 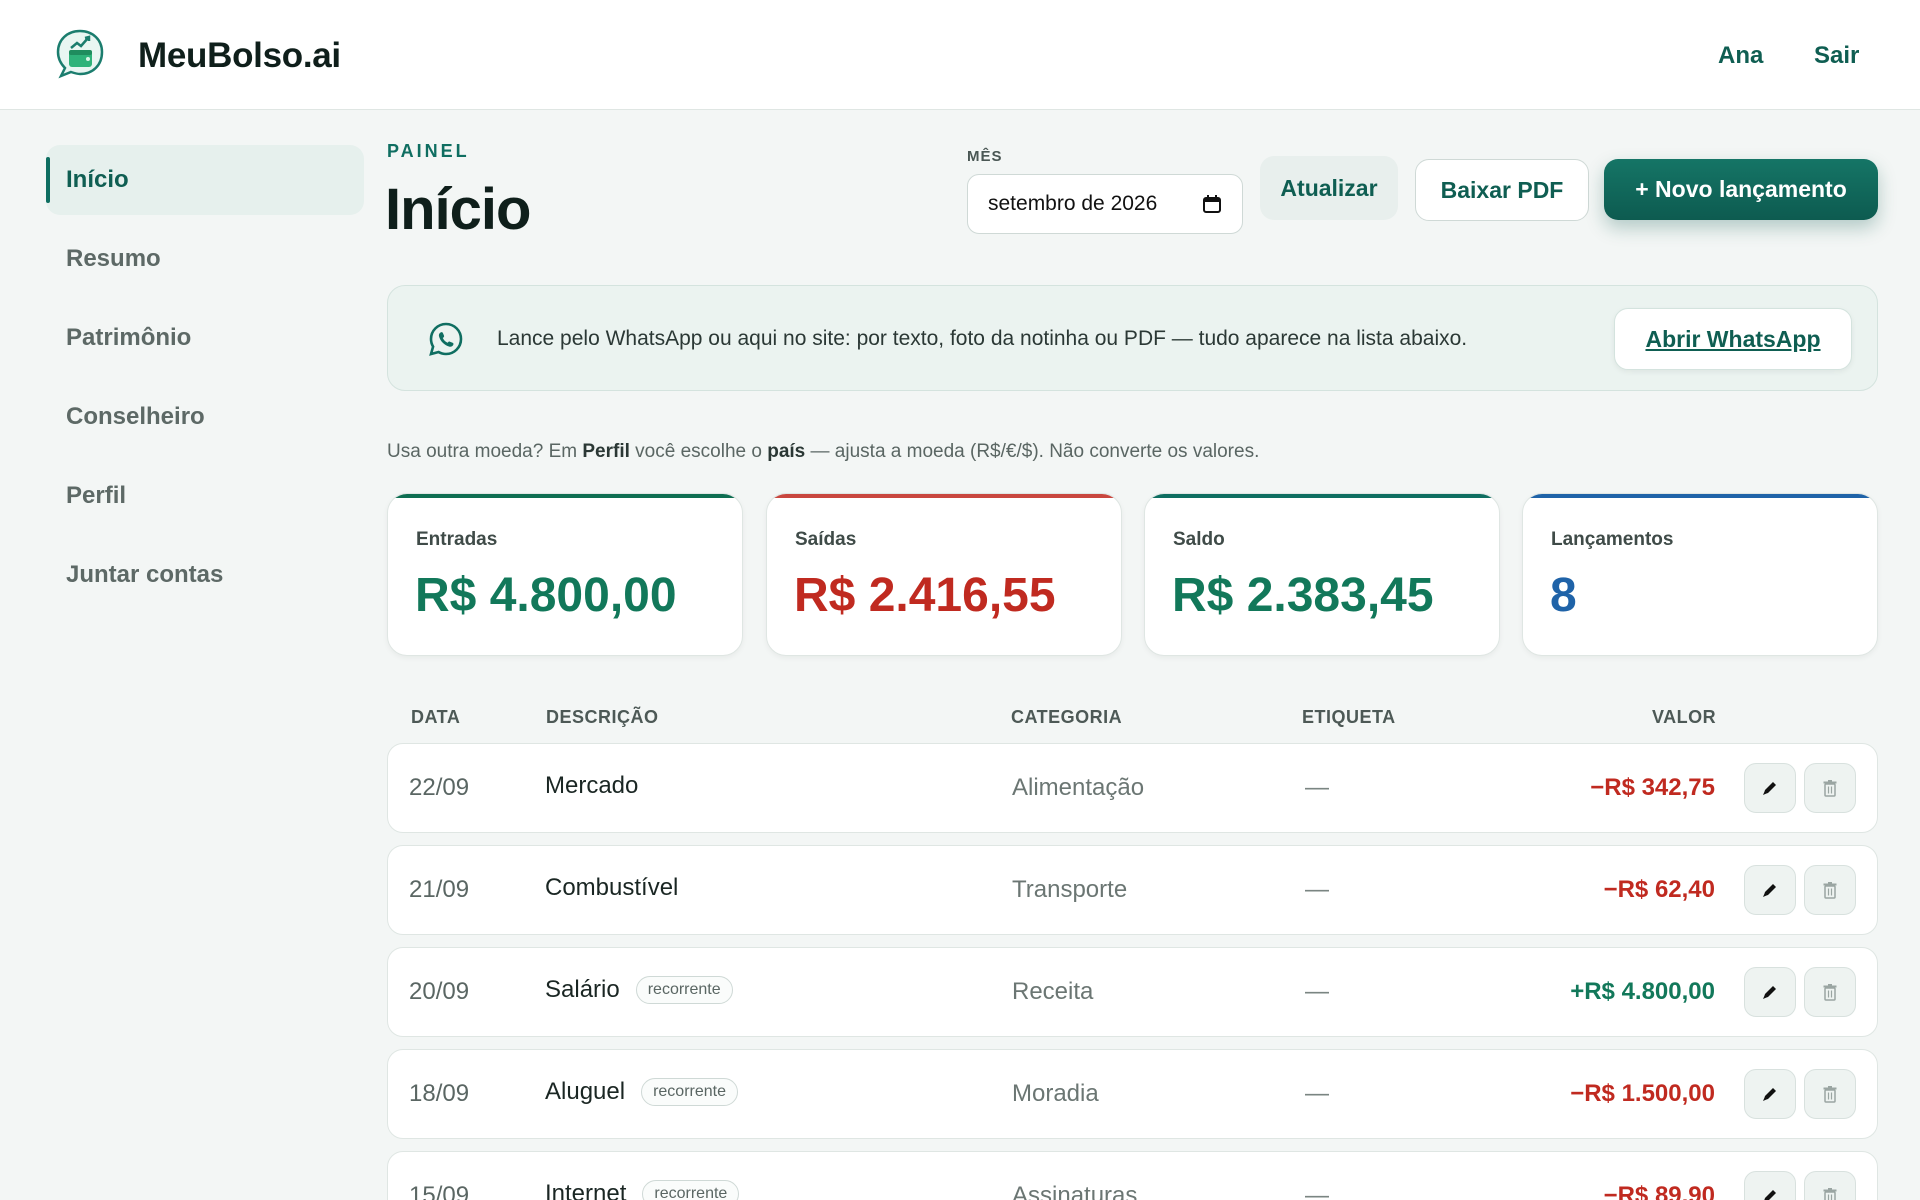 I want to click on row-value: −R$ 62,40, so click(x=1659, y=889).